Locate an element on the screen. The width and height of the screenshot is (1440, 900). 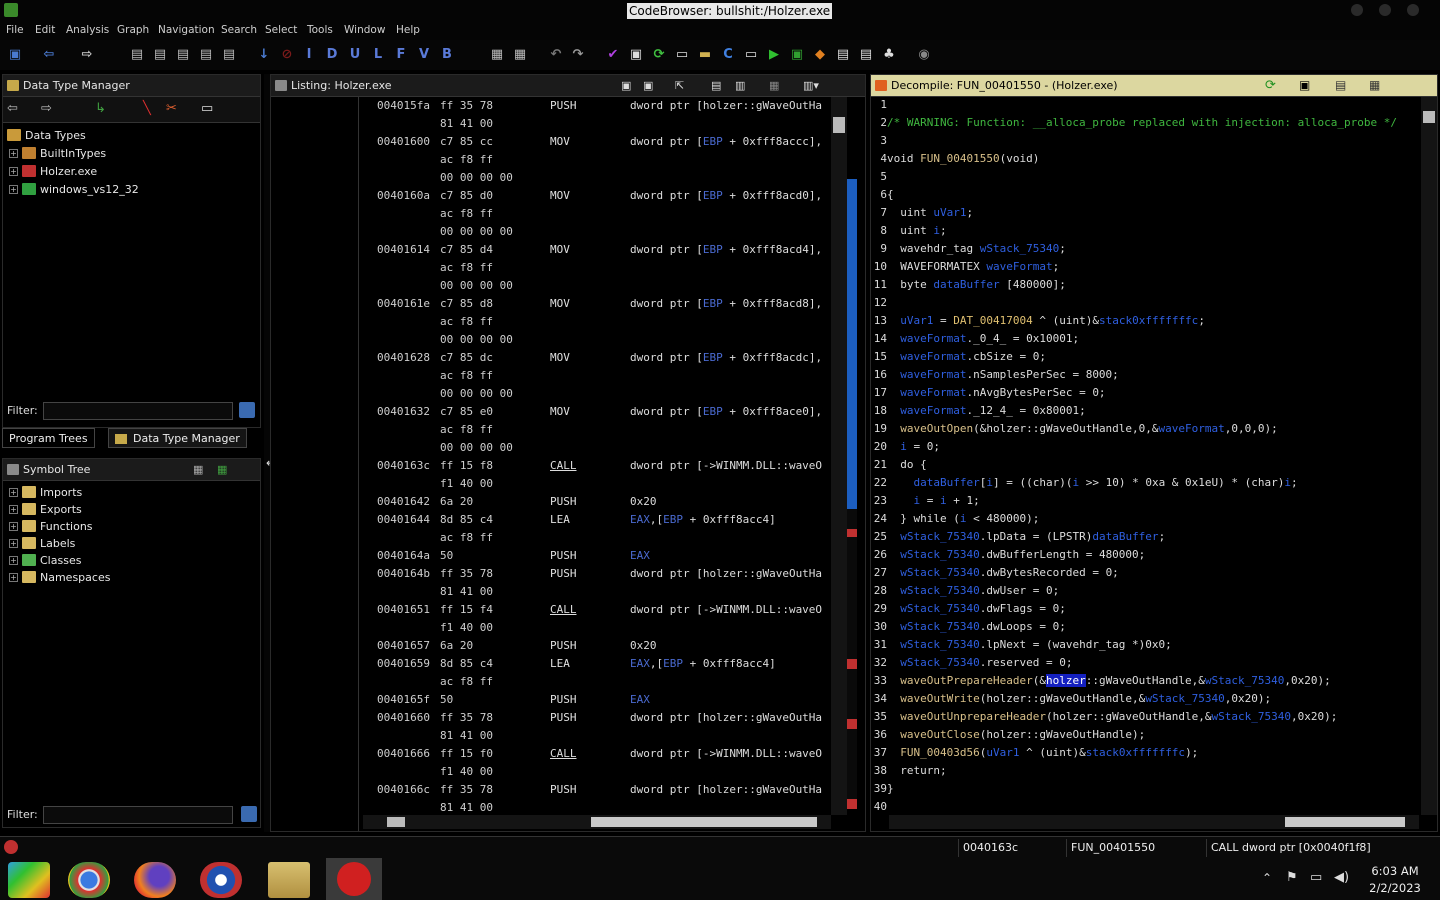
clock: 6:03 AM 2/2/2023 is located at coordinates (1395, 879).